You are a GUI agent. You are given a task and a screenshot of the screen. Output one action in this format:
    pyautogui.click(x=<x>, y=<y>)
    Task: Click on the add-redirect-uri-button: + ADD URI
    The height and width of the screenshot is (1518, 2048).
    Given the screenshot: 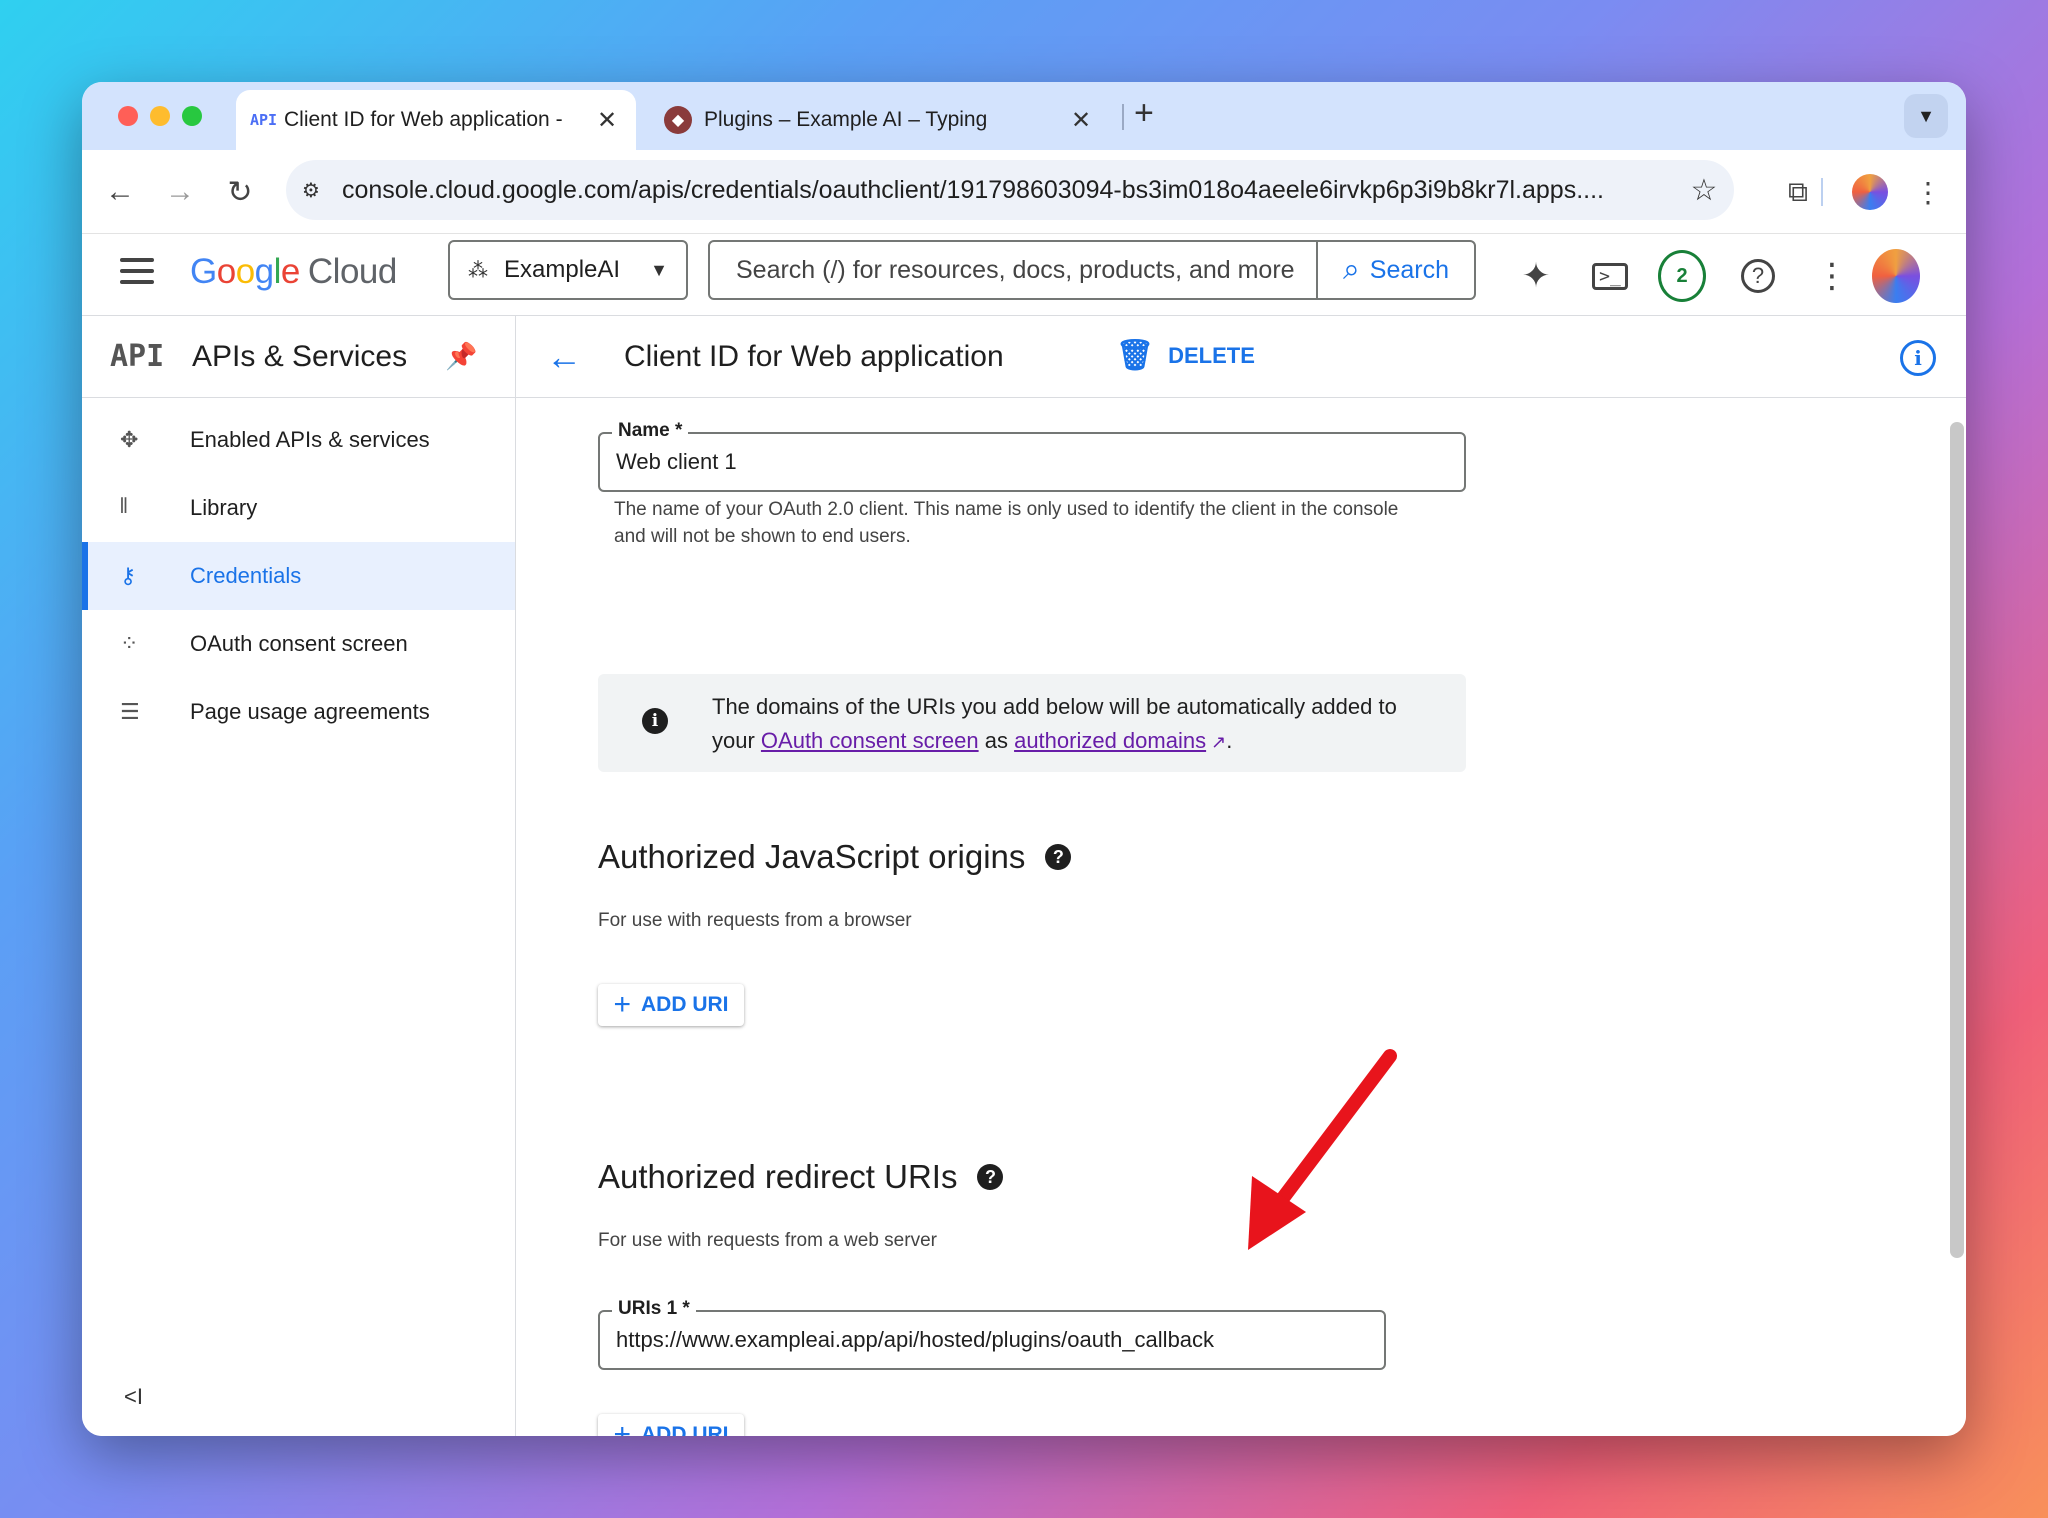 What is the action you would take?
    pyautogui.click(x=671, y=1425)
    